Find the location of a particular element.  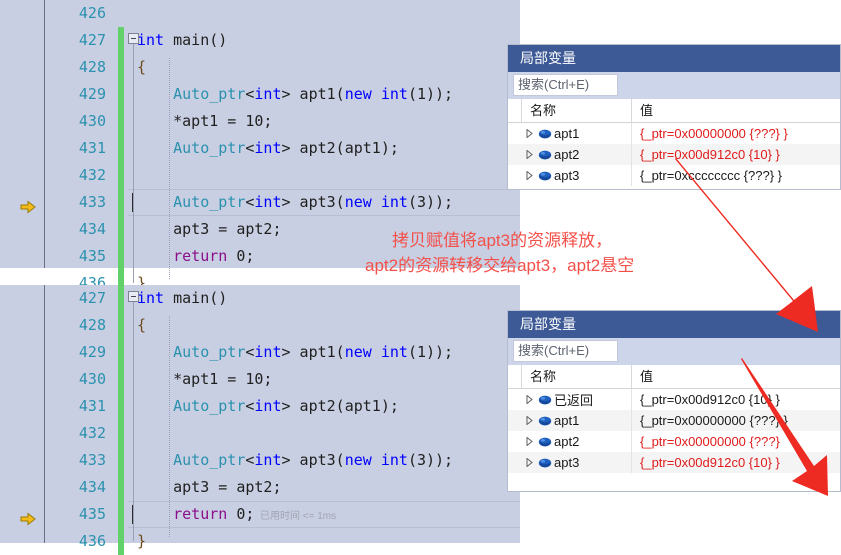

code-line: 434 apt3 = apt2; is located at coordinates (260, 487).